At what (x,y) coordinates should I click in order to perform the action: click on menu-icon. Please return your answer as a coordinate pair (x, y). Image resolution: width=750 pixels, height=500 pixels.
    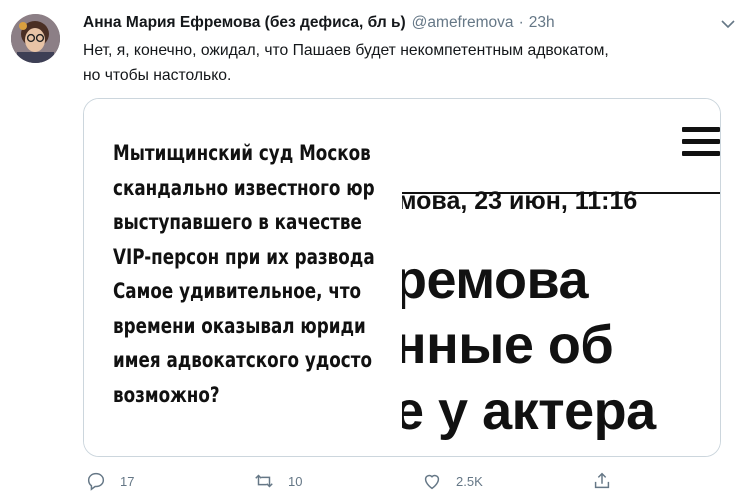
    Looking at the image, I should click on (701, 142).